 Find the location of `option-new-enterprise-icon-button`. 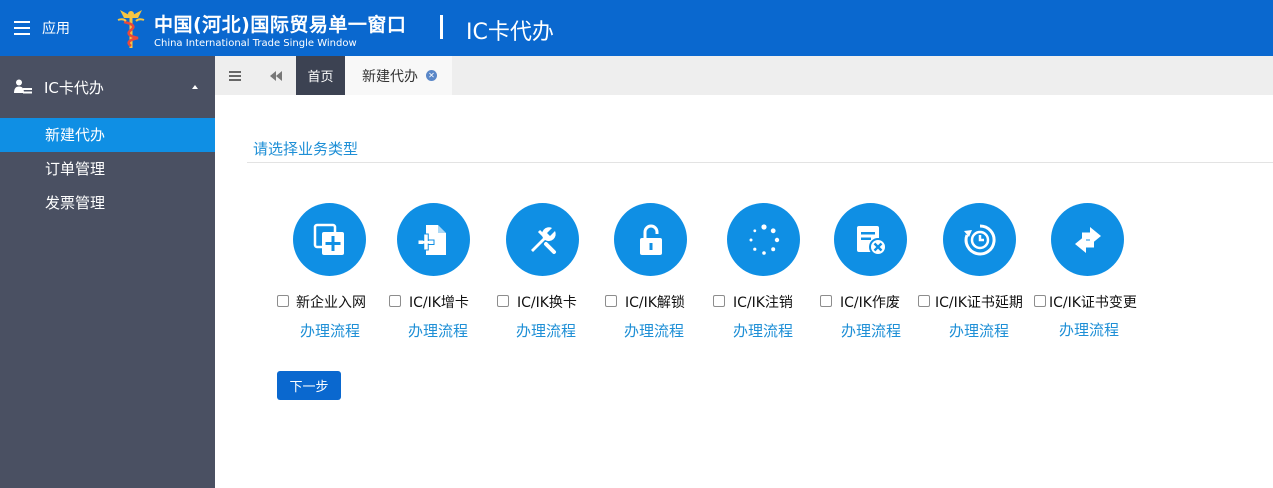

option-new-enterprise-icon-button is located at coordinates (329, 239).